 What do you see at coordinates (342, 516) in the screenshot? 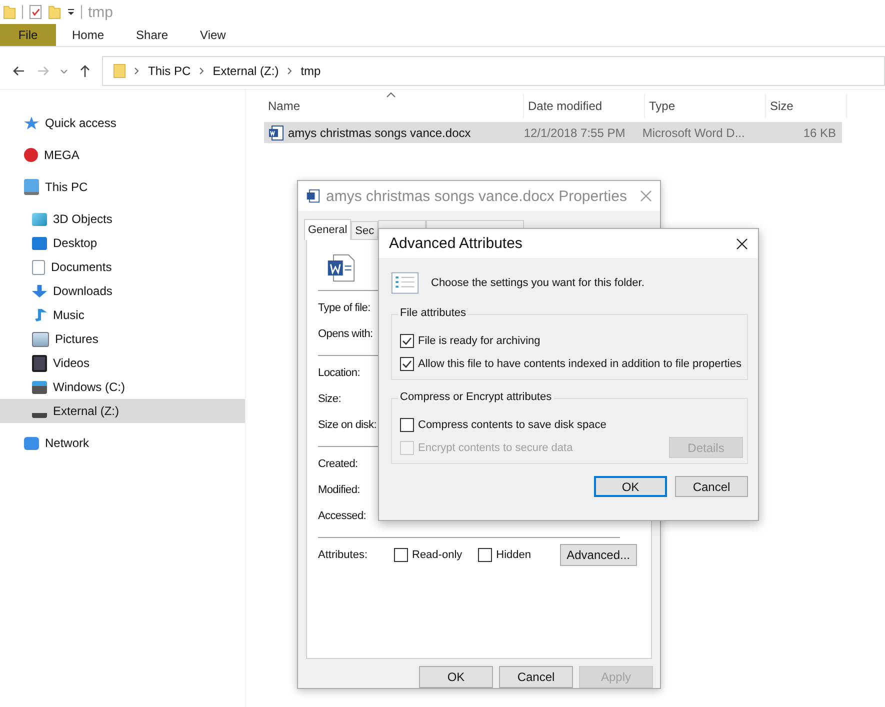
I see `field-label: Accessed:` at bounding box center [342, 516].